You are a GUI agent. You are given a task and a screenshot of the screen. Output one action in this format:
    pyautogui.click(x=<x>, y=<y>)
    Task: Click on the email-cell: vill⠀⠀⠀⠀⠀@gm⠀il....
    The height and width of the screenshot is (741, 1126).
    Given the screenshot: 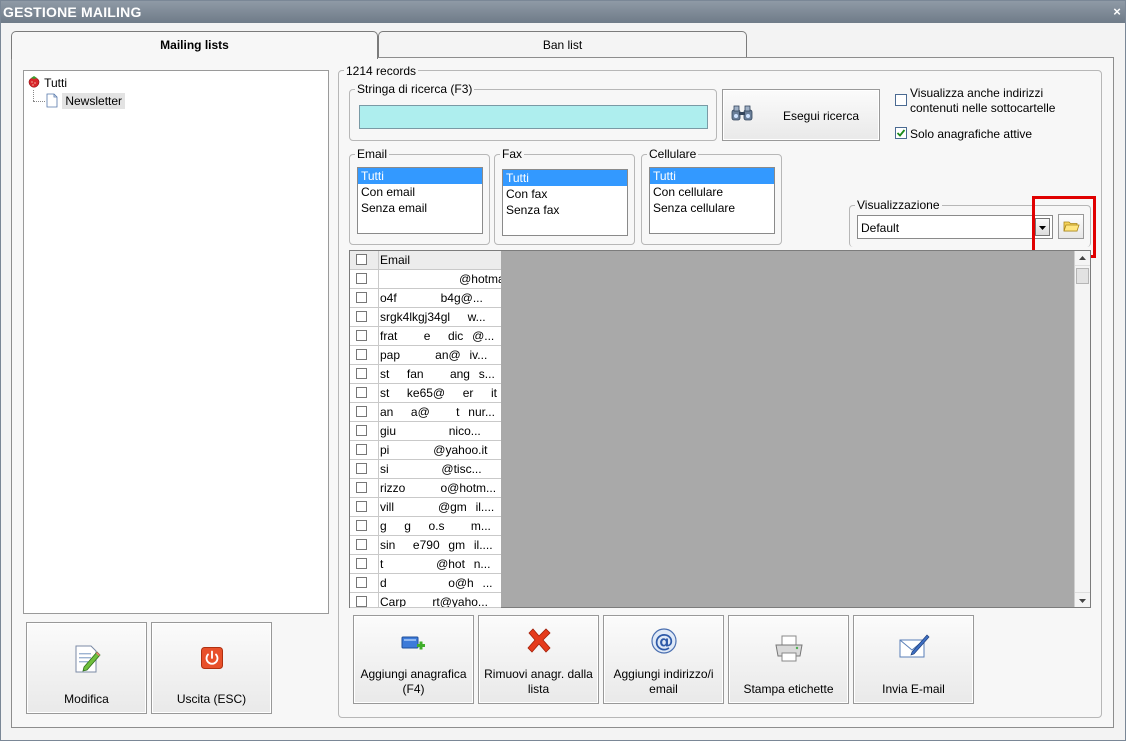 What is the action you would take?
    pyautogui.click(x=439, y=507)
    